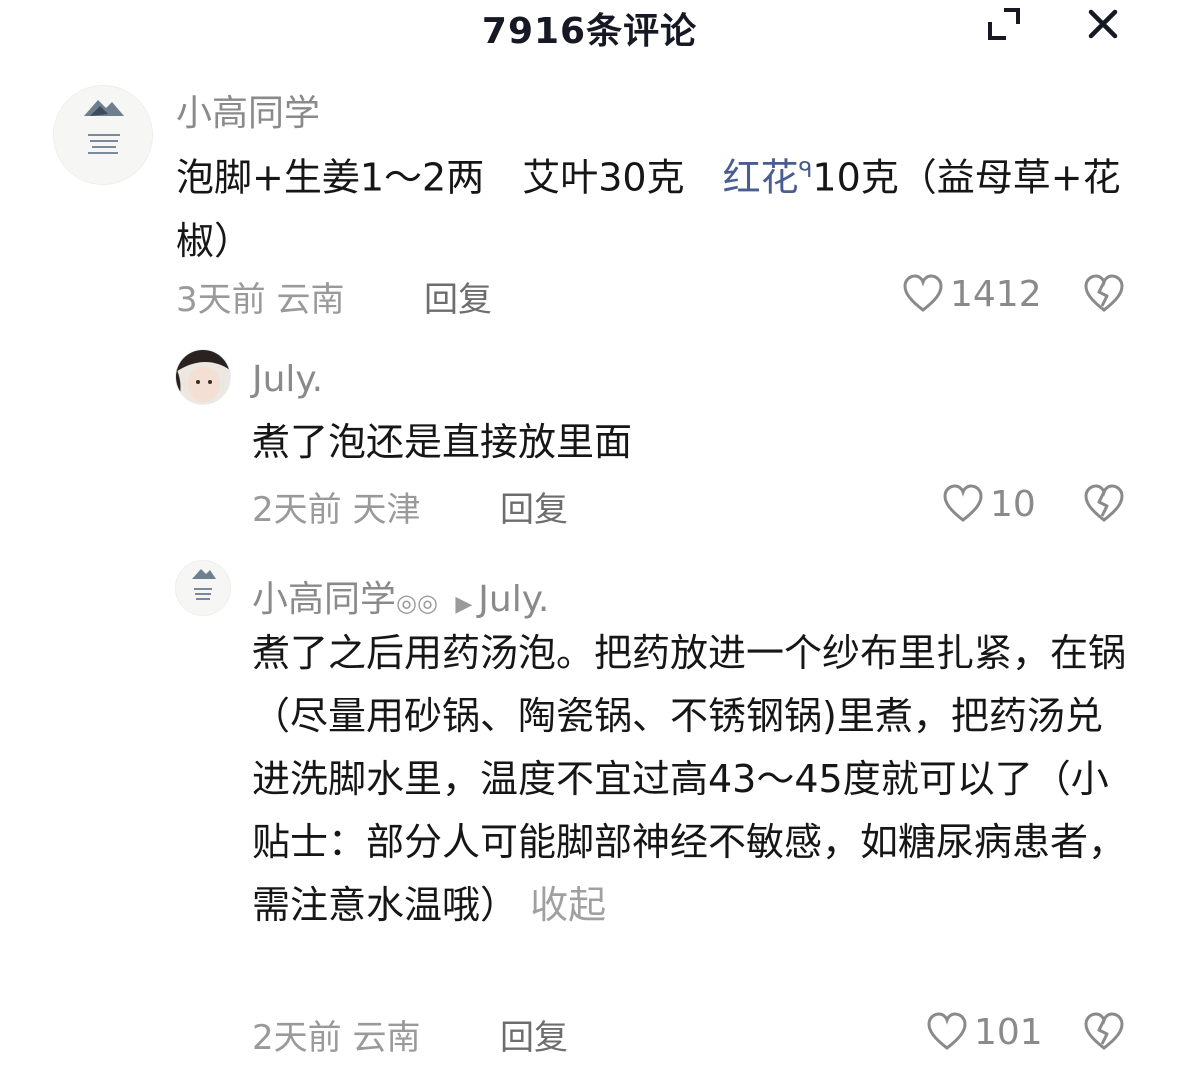 The width and height of the screenshot is (1179, 1069). What do you see at coordinates (651, 206) in the screenshot?
I see `comment-text: 泡脚+生姜1～2两 艾叶30克 红花ᑫ10克（益母草+花椒）` at bounding box center [651, 206].